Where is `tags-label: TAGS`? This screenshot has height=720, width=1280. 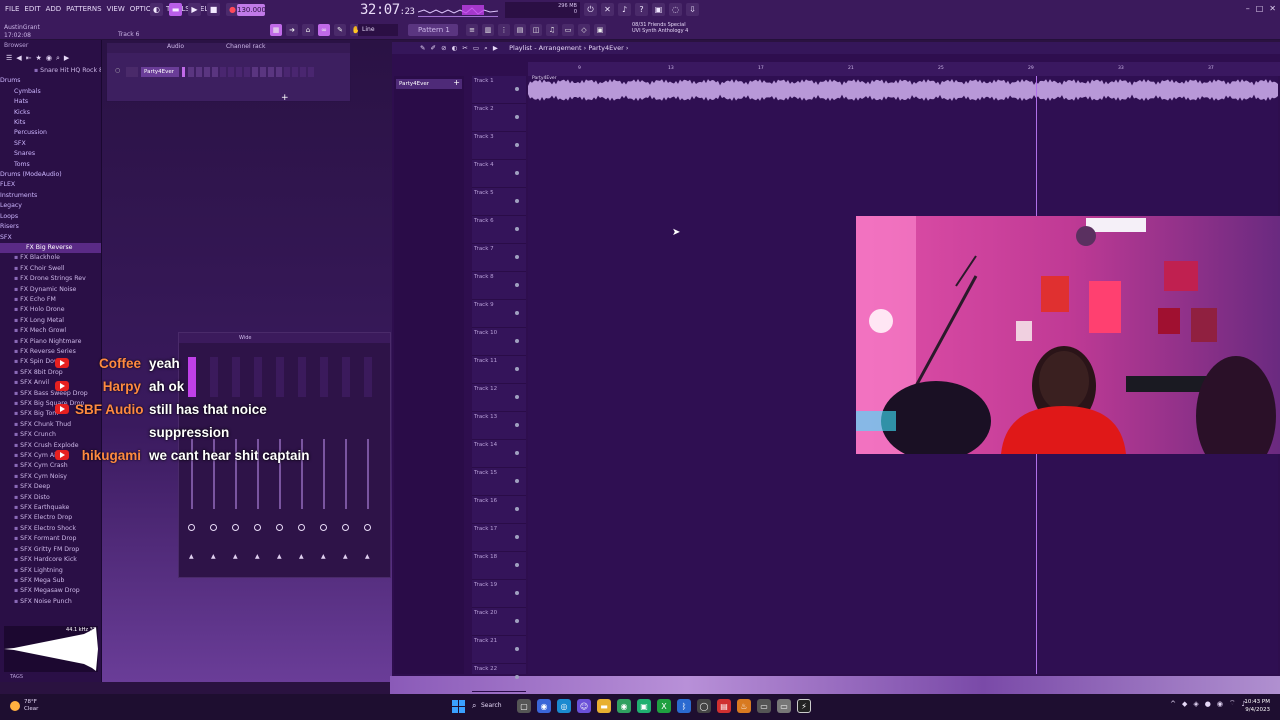 tags-label: TAGS is located at coordinates (16, 677).